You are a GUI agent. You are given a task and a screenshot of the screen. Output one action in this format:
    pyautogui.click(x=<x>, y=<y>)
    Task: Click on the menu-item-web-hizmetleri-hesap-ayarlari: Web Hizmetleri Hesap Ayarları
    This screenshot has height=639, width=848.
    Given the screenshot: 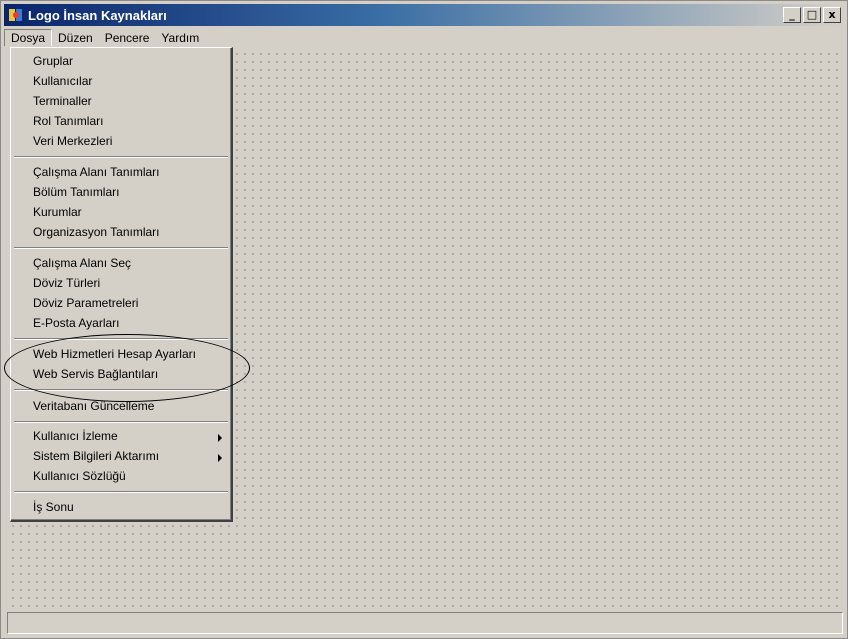 What is the action you would take?
    pyautogui.click(x=114, y=354)
    